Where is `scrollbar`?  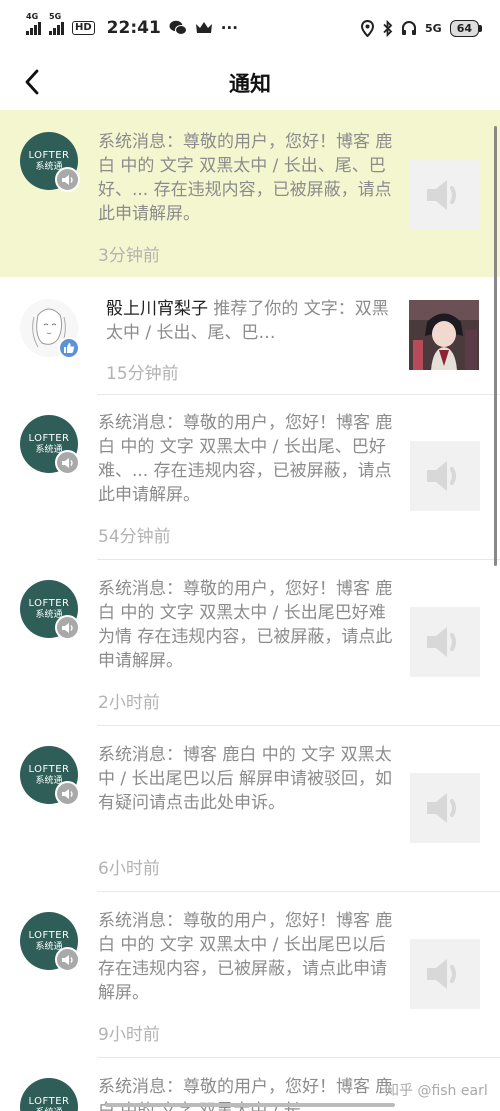
scrollbar is located at coordinates (495, 346).